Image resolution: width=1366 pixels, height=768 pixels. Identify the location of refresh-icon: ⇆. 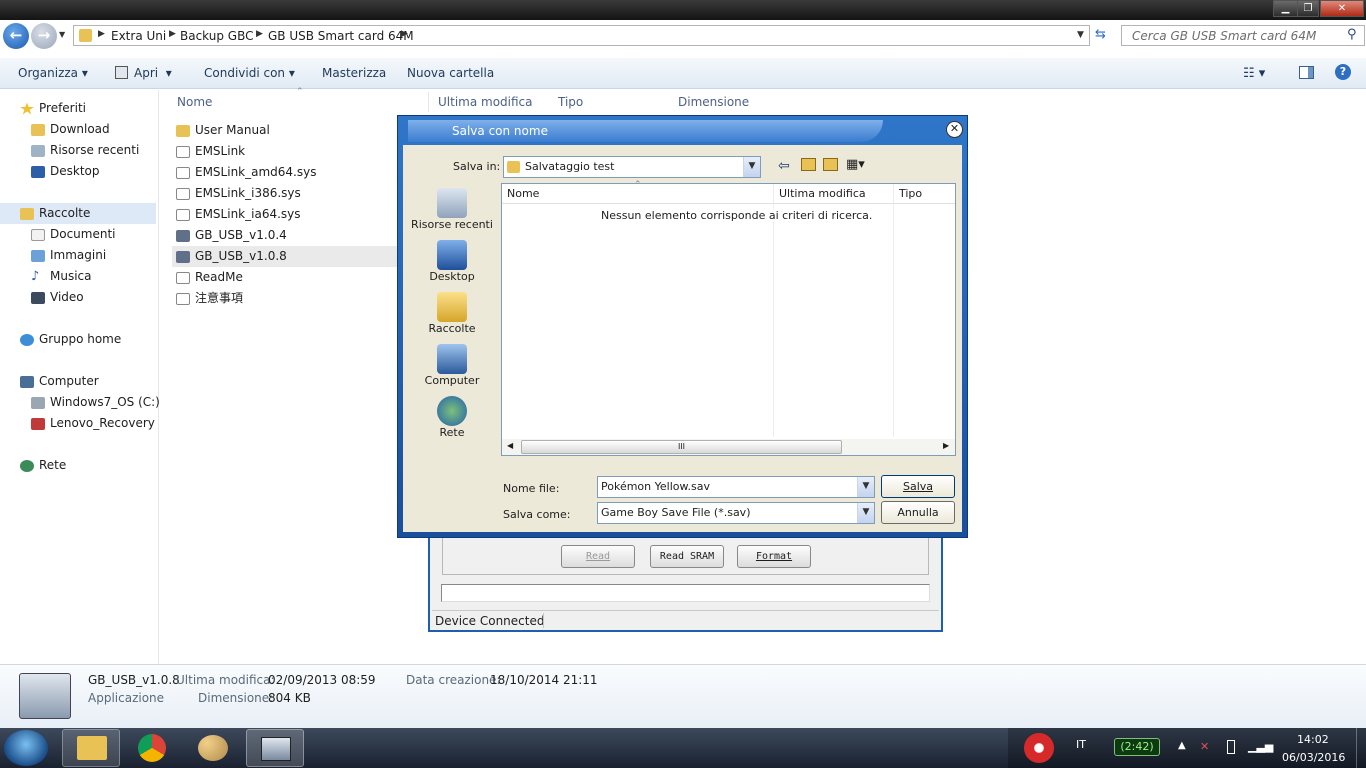
(1100, 34).